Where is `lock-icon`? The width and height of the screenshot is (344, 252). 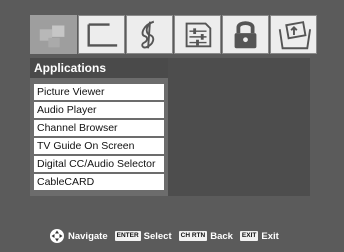
lock-icon is located at coordinates (245, 35).